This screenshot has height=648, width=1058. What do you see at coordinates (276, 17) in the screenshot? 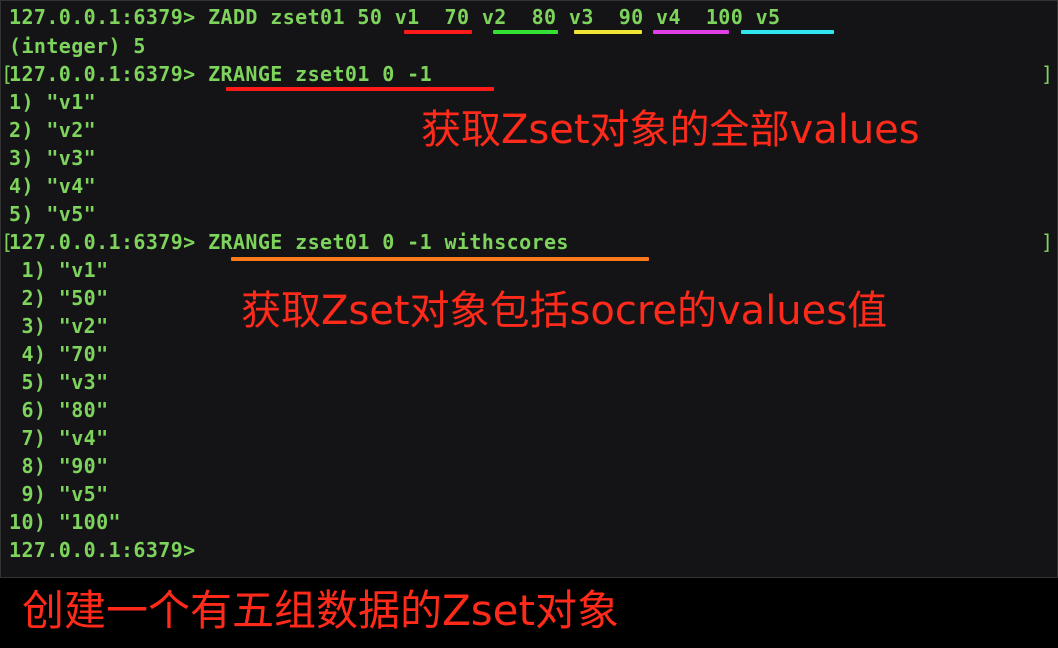
I see `command-text: ZADD zset01` at bounding box center [276, 17].